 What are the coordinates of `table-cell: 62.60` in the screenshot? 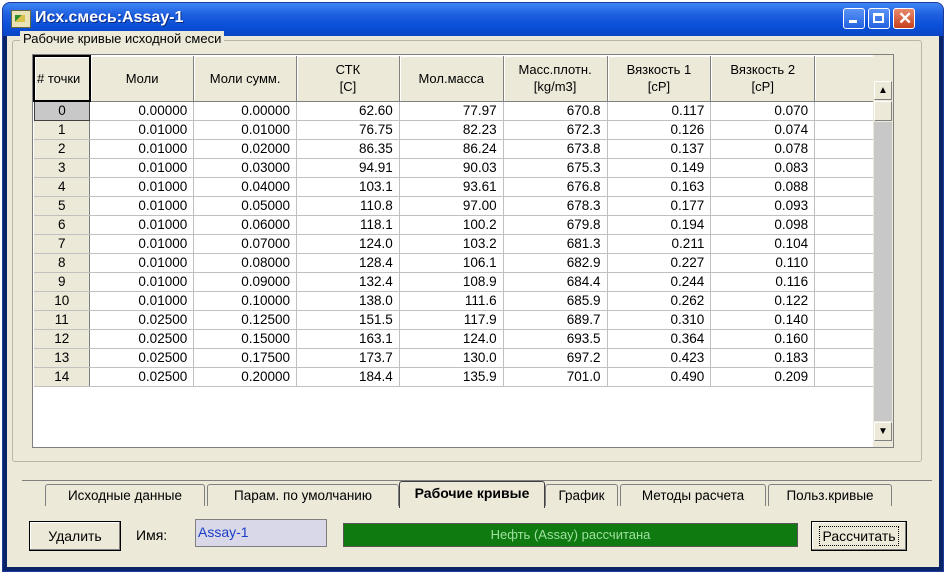 It's located at (348, 111).